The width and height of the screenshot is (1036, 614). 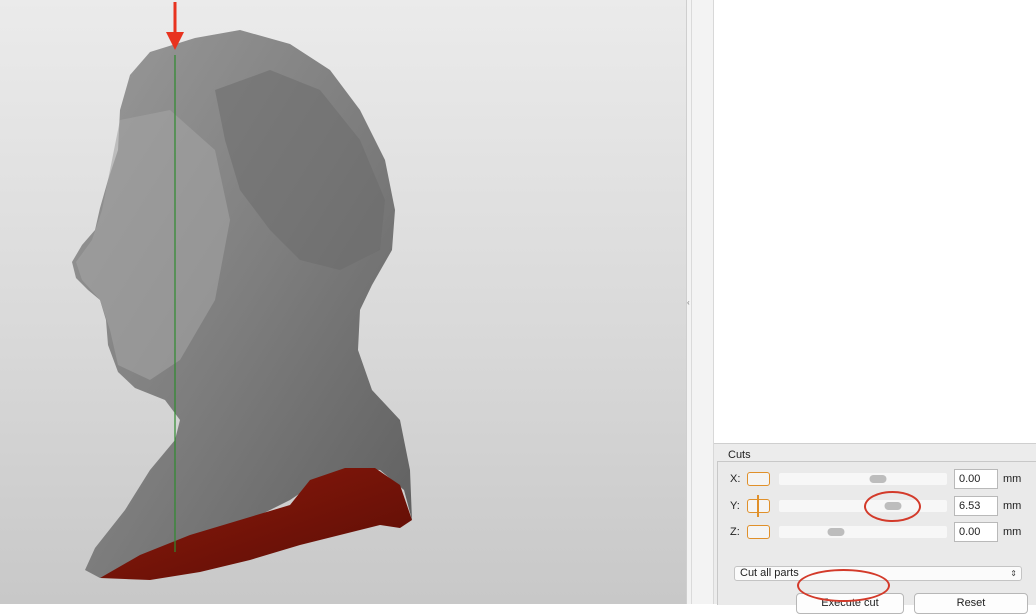 I want to click on annotation-ring-y-slider, so click(x=892, y=506).